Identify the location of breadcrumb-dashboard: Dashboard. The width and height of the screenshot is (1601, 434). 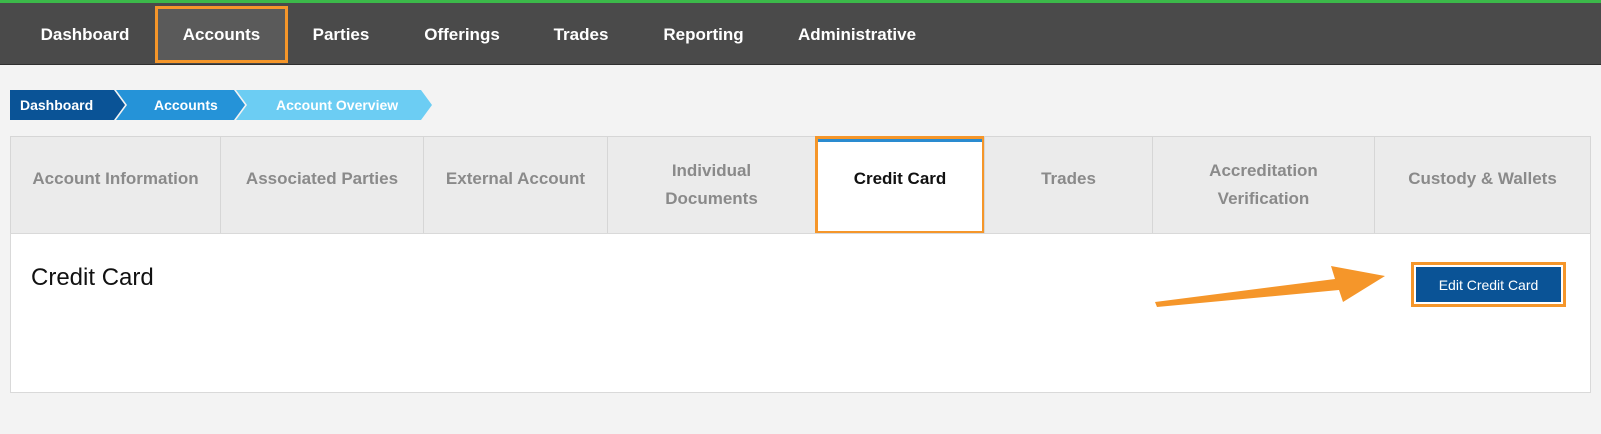
(67, 105).